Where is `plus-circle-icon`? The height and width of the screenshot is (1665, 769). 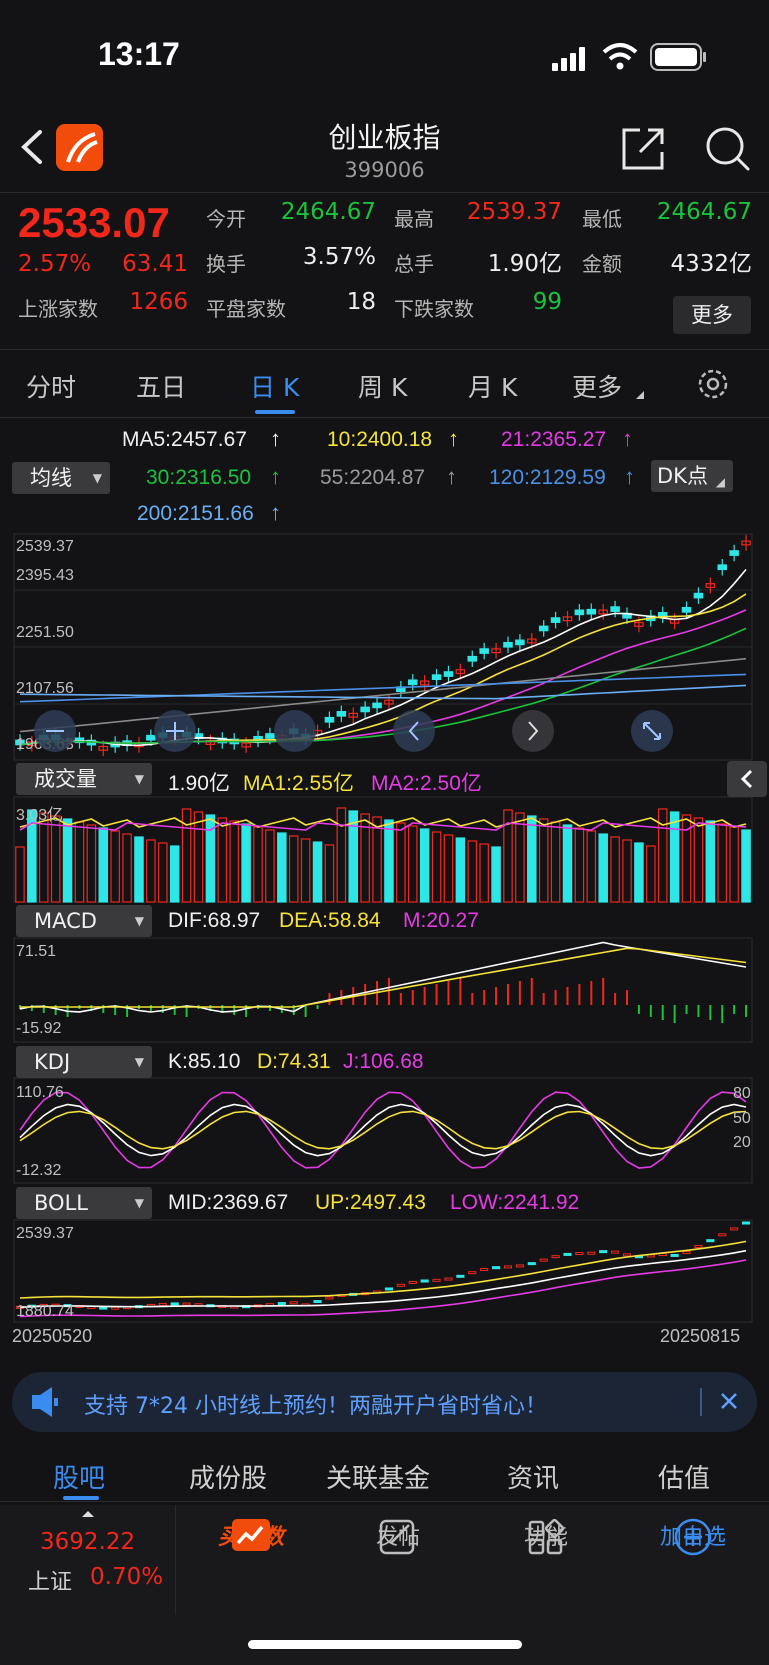 plus-circle-icon is located at coordinates (693, 1537).